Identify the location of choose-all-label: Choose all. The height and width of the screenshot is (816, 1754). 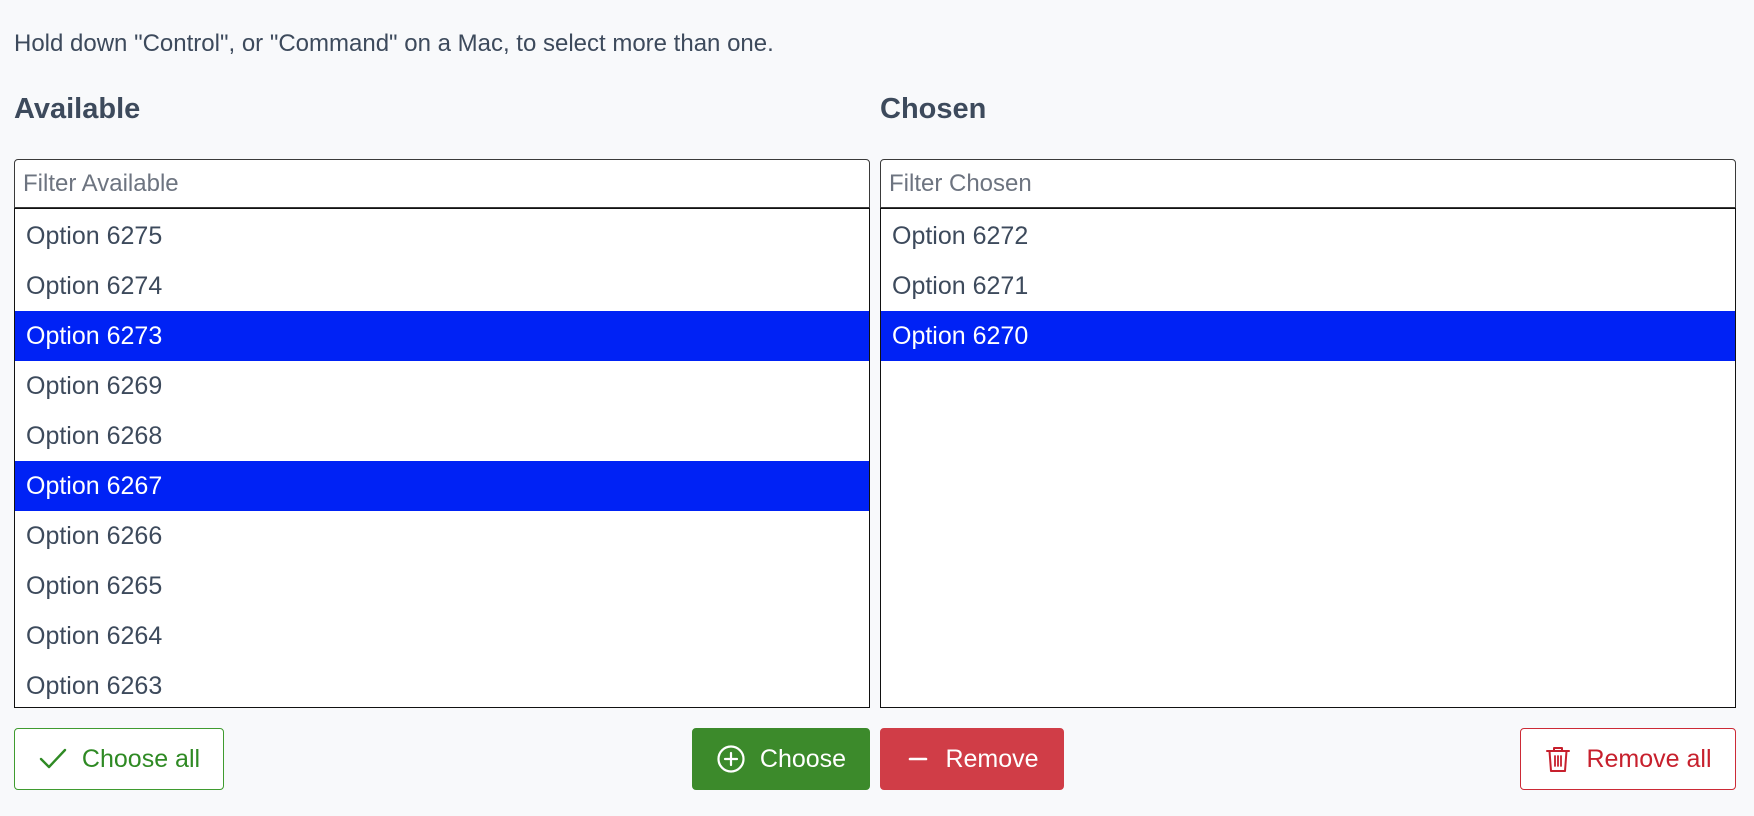
(141, 758).